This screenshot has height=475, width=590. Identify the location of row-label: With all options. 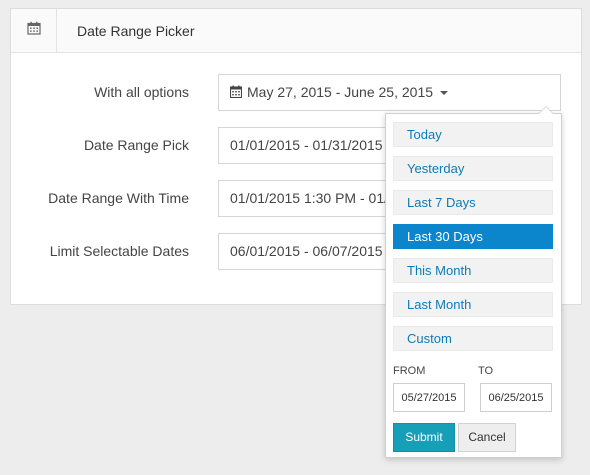
(141, 92).